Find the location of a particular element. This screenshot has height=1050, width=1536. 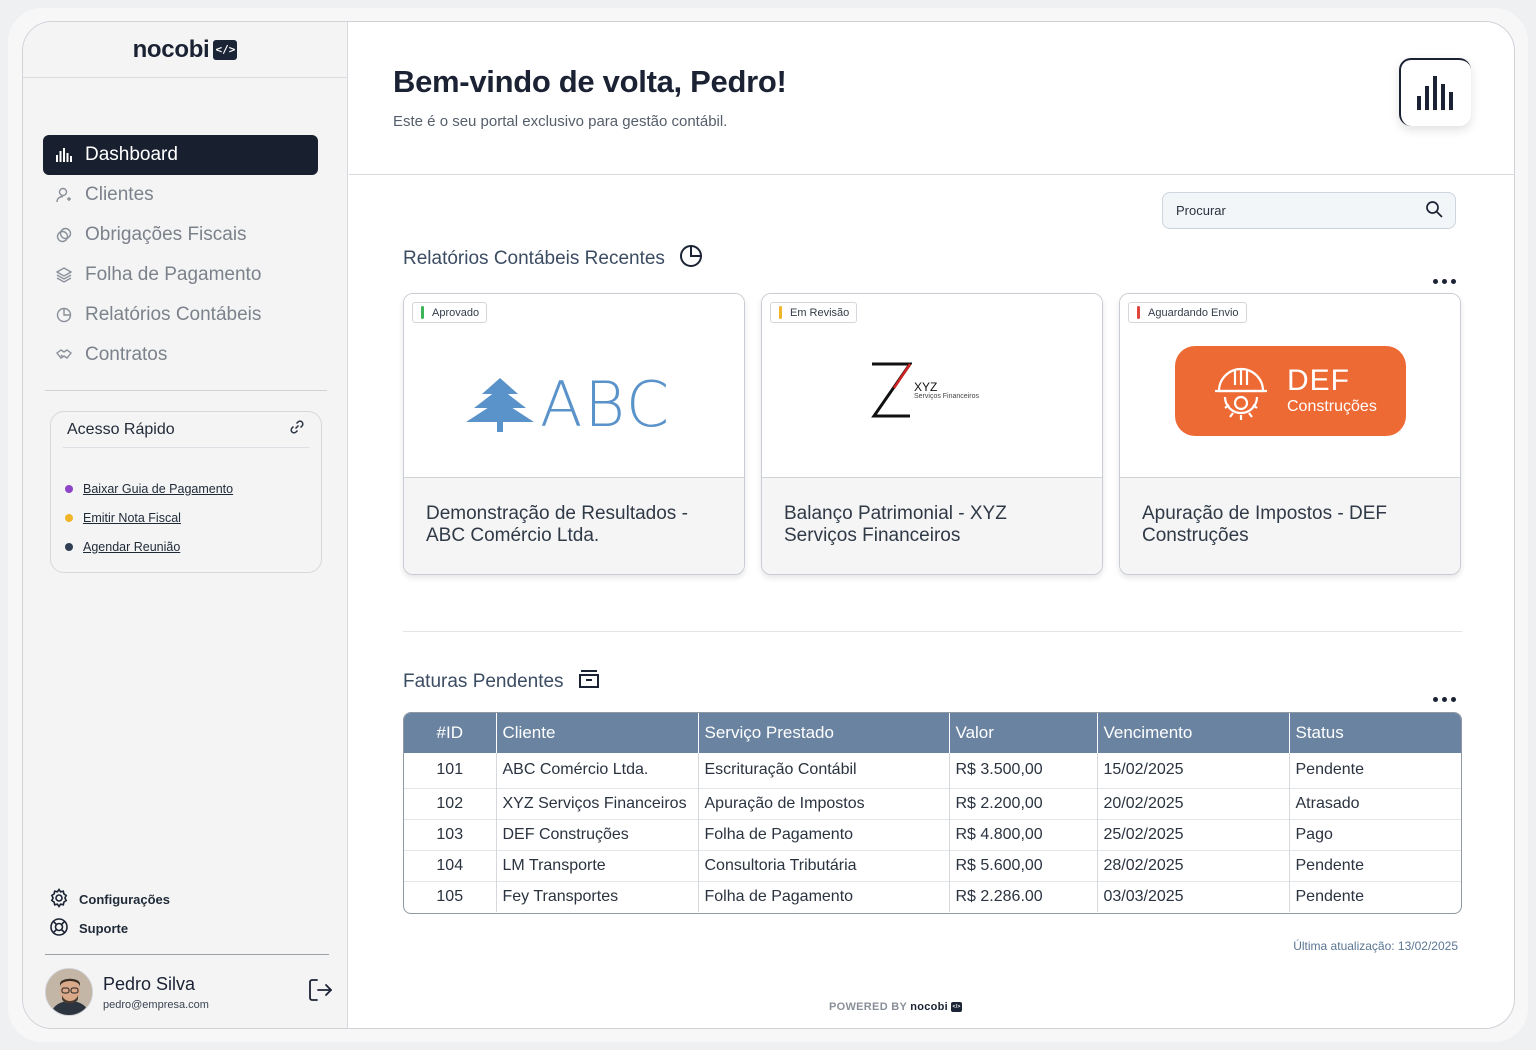

analytics-button is located at coordinates (1435, 92).